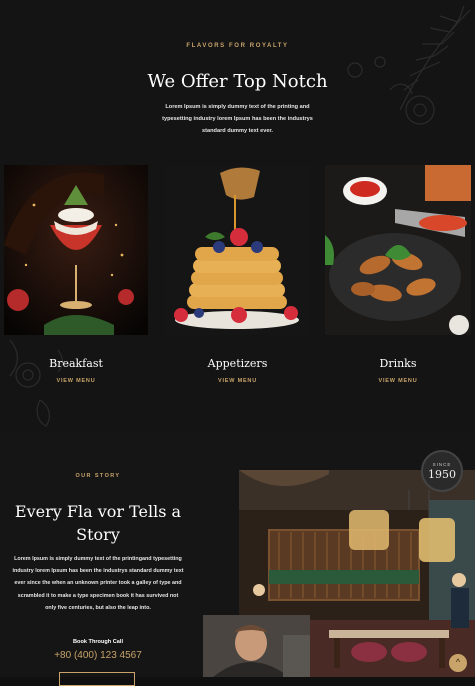 This screenshot has height=686, width=475. Describe the element at coordinates (442, 474) in the screenshot. I see `badge-year: 1950` at that location.